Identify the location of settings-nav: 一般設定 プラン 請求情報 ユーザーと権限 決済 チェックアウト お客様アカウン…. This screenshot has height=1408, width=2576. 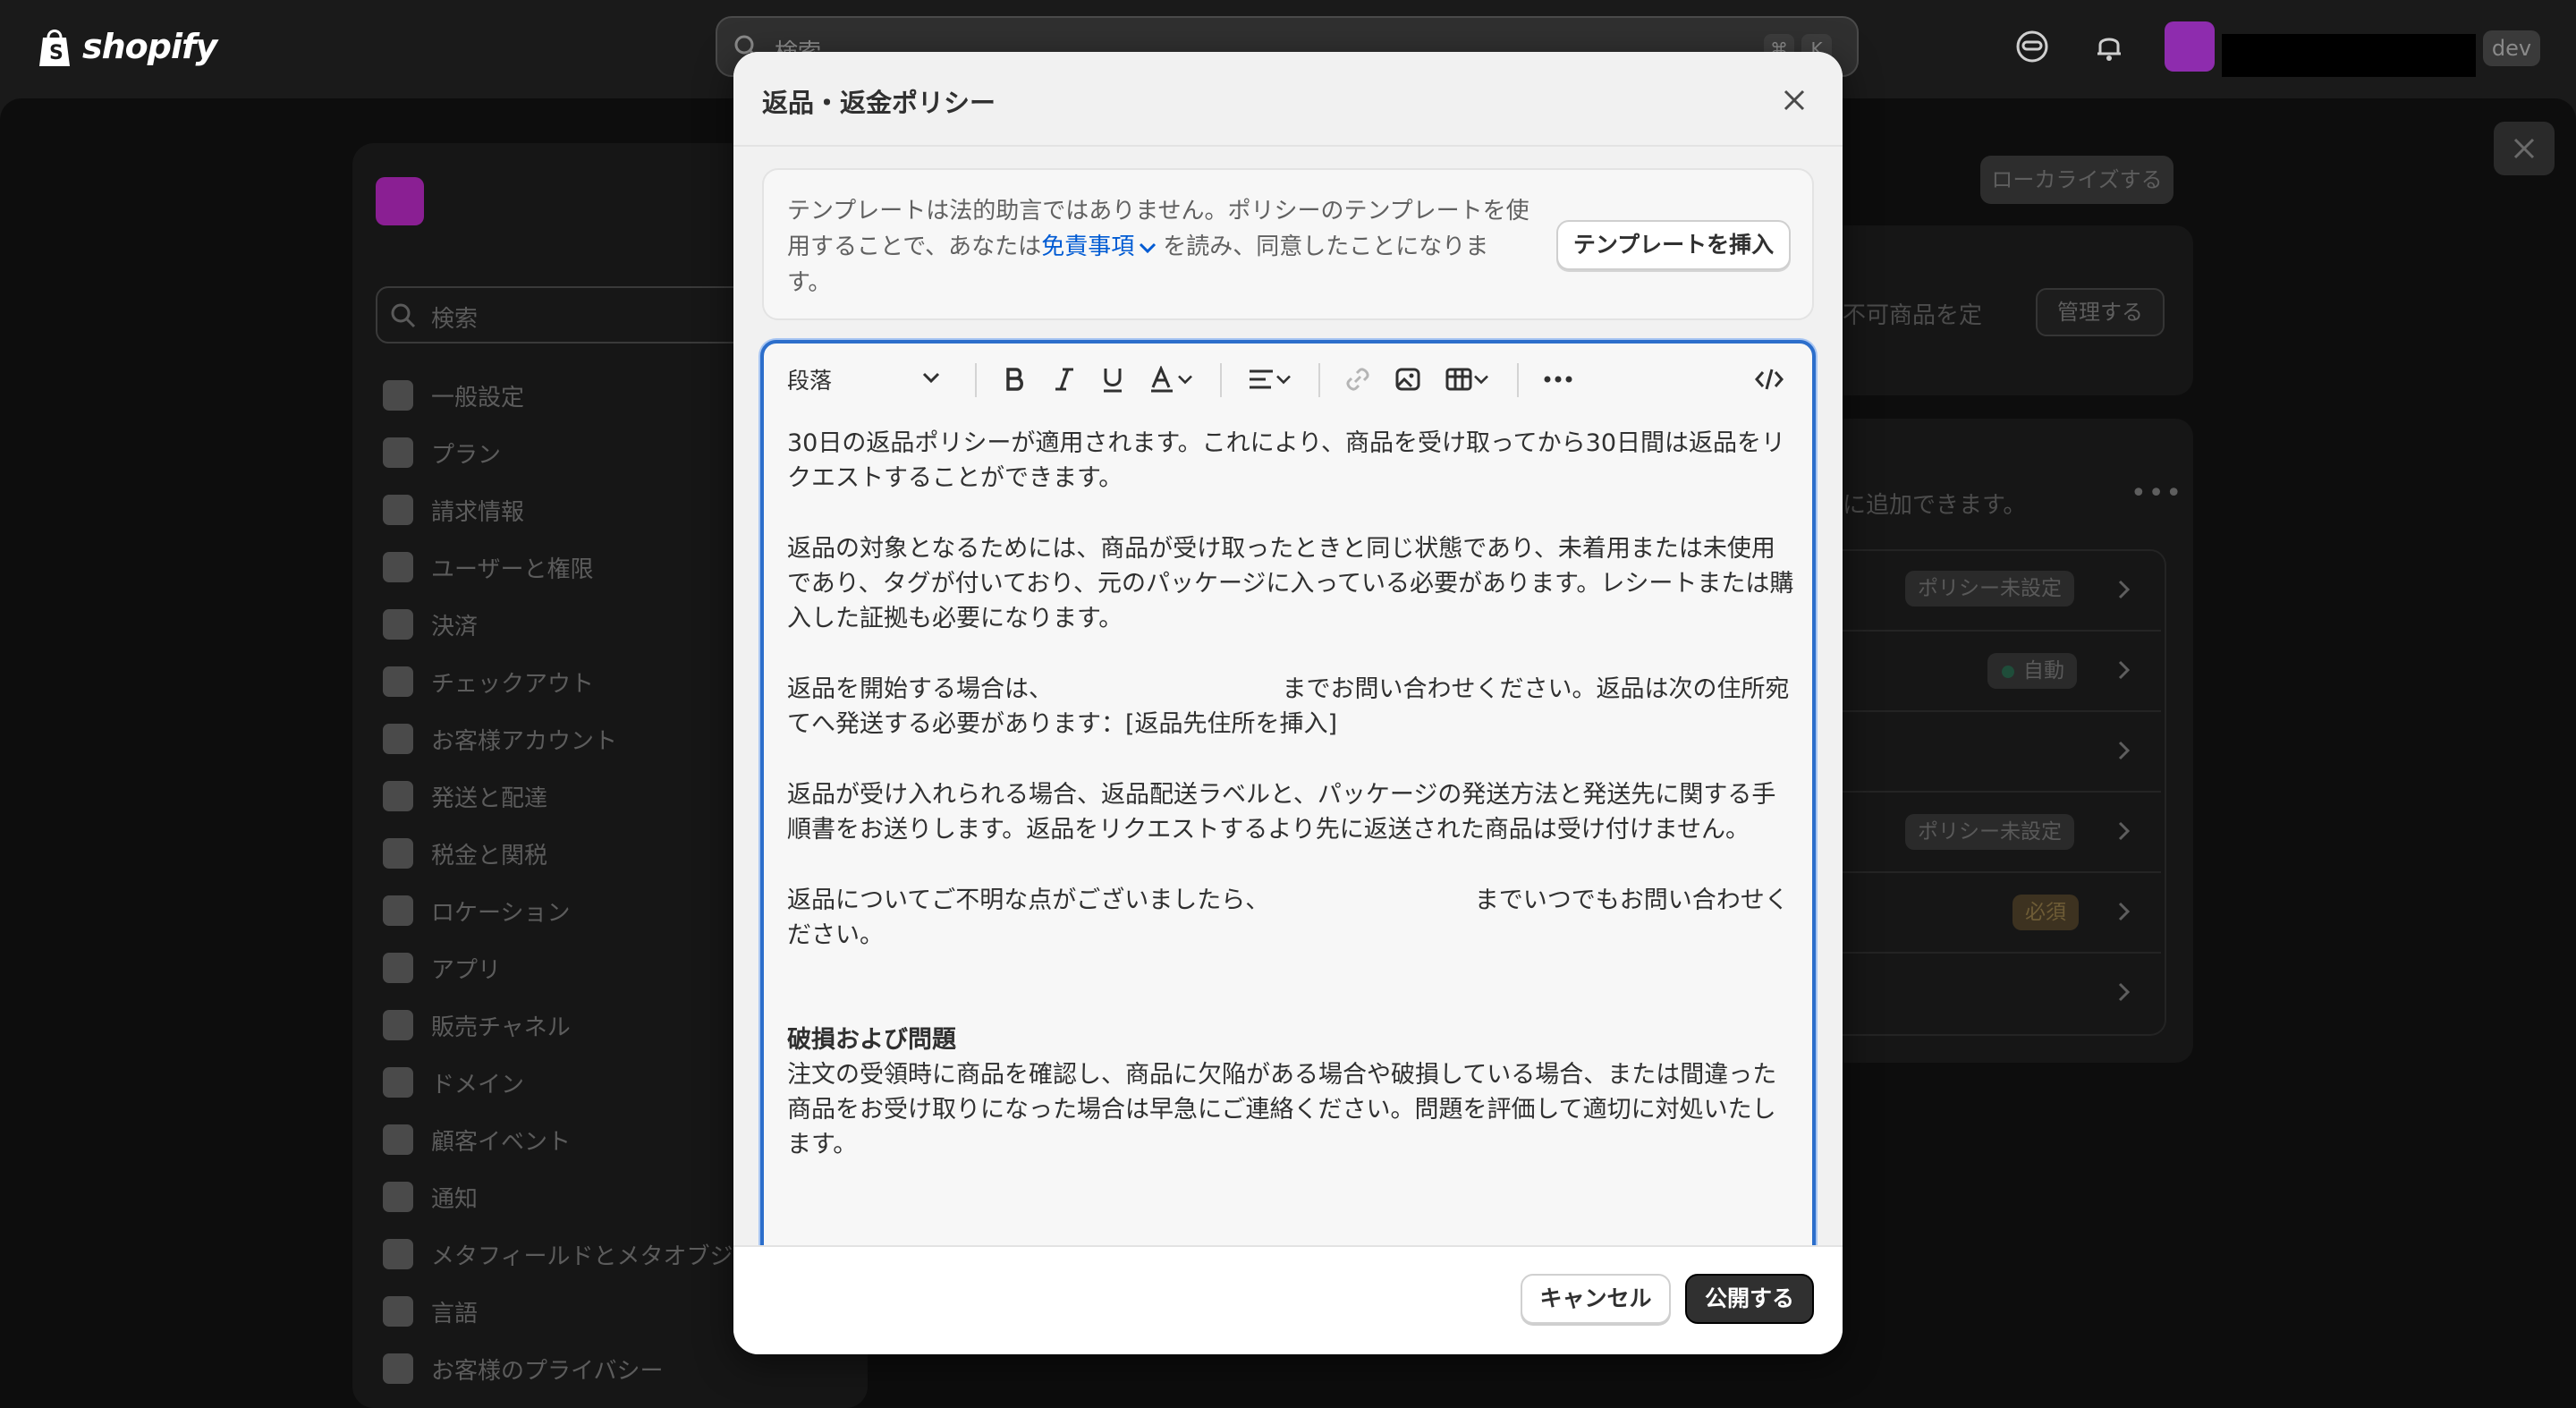
(579, 882).